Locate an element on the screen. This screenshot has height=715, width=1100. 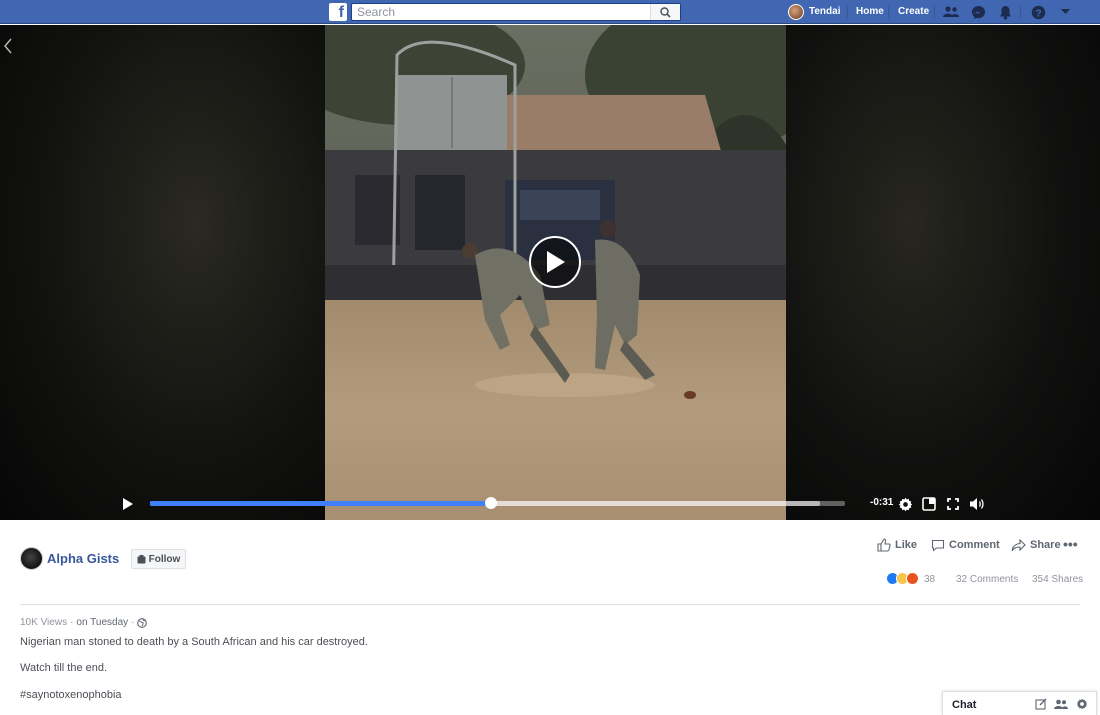
picture-in-picture-button is located at coordinates (929, 504).